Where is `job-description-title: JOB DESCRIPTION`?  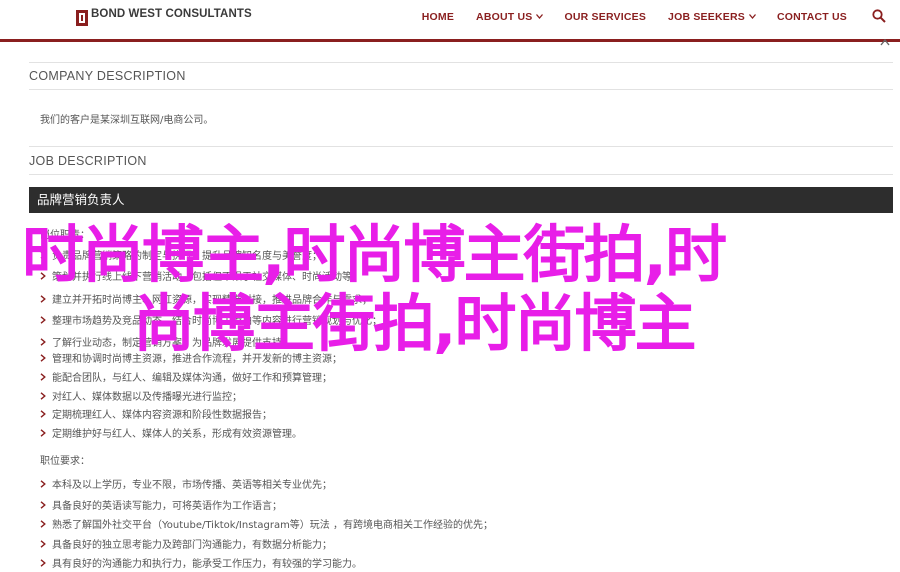 job-description-title: JOB DESCRIPTION is located at coordinates (88, 161).